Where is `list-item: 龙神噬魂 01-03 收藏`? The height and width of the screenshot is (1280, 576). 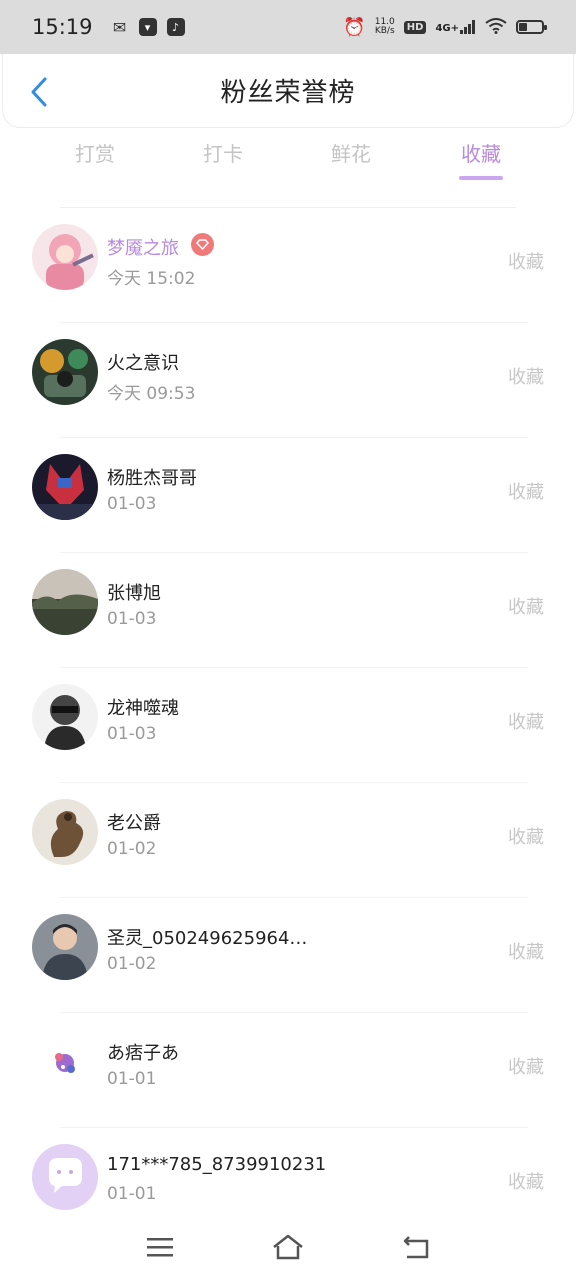
list-item: 龙神噬魂 01-03 收藏 is located at coordinates (288, 725).